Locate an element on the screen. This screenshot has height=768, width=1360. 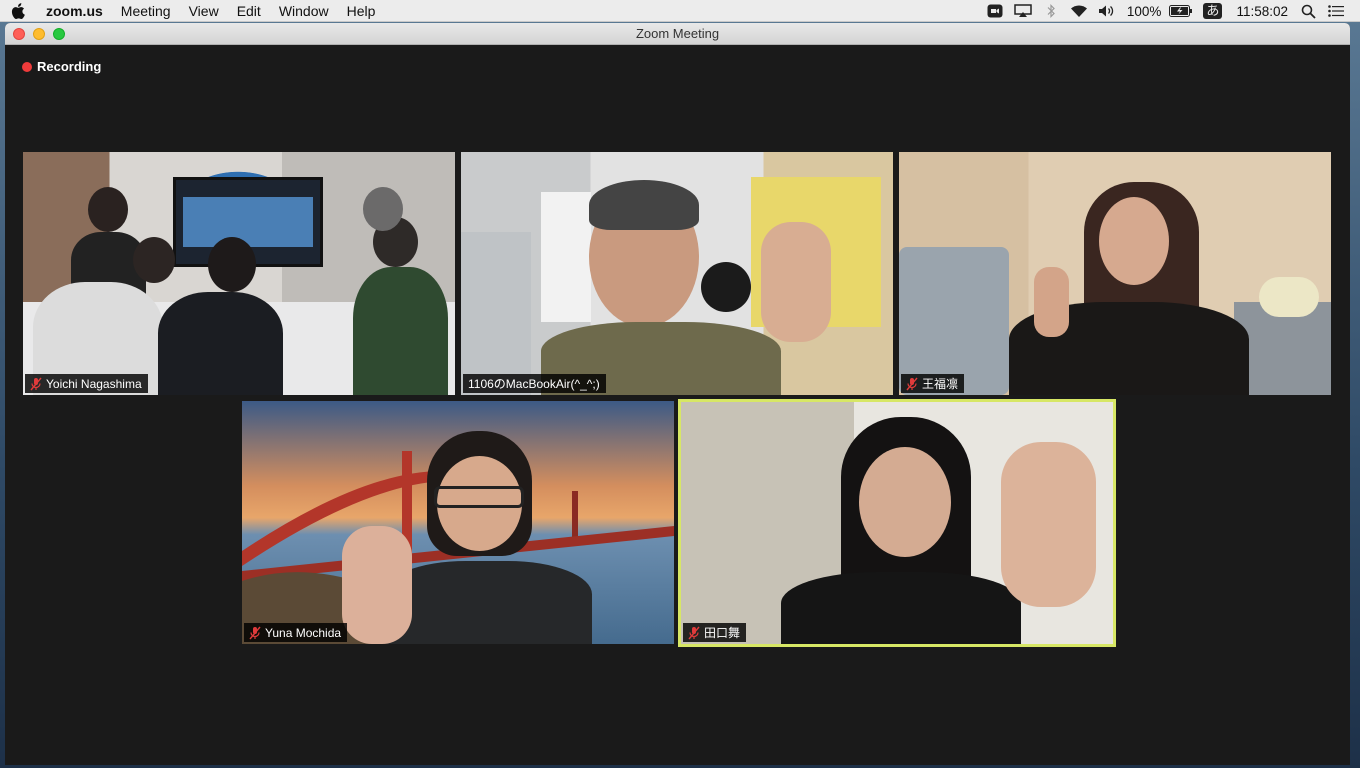
video-glasses is located at coordinates (479, 497).